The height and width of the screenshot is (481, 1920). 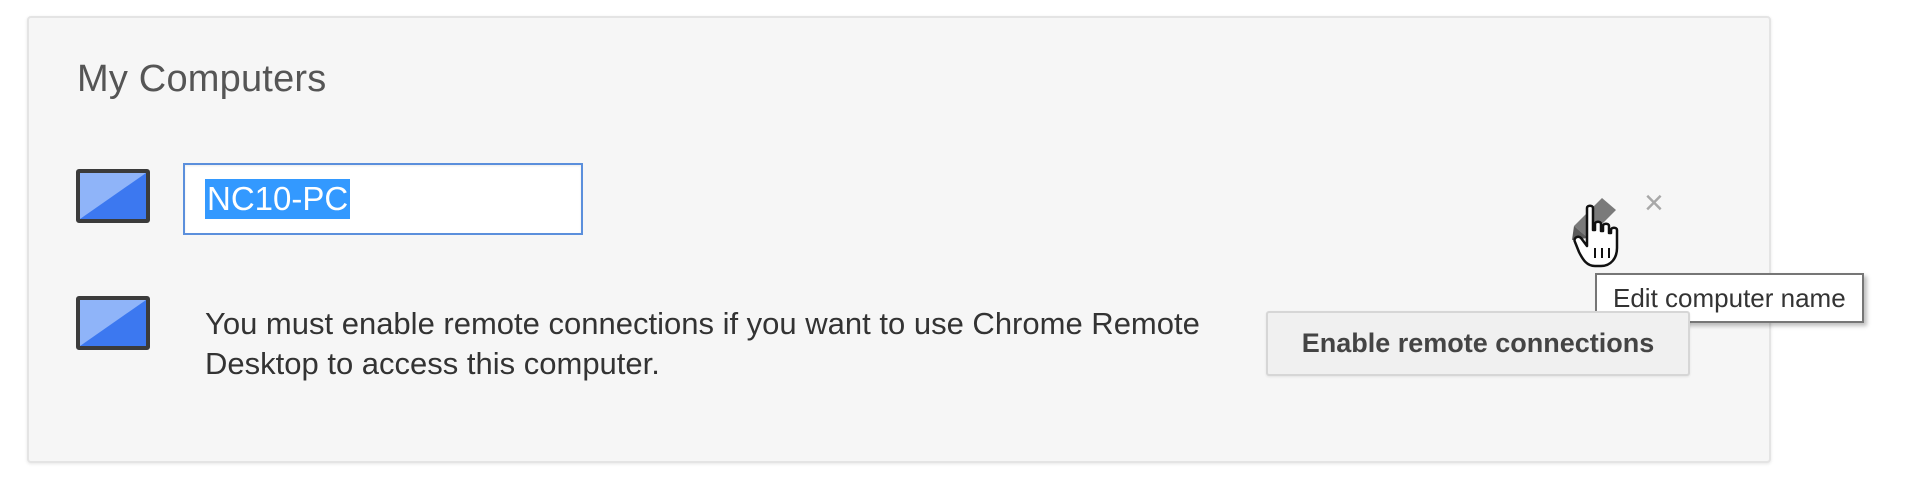 I want to click on close-icon: ×, so click(x=1654, y=203).